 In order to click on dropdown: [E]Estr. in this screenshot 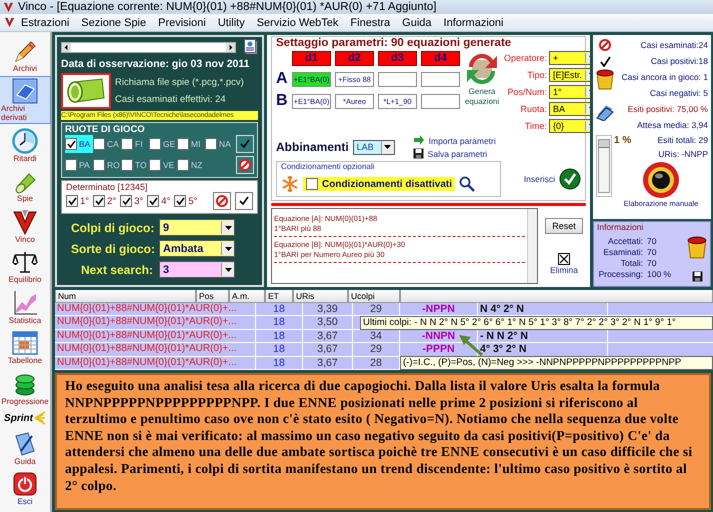, I will do `click(569, 75)`.